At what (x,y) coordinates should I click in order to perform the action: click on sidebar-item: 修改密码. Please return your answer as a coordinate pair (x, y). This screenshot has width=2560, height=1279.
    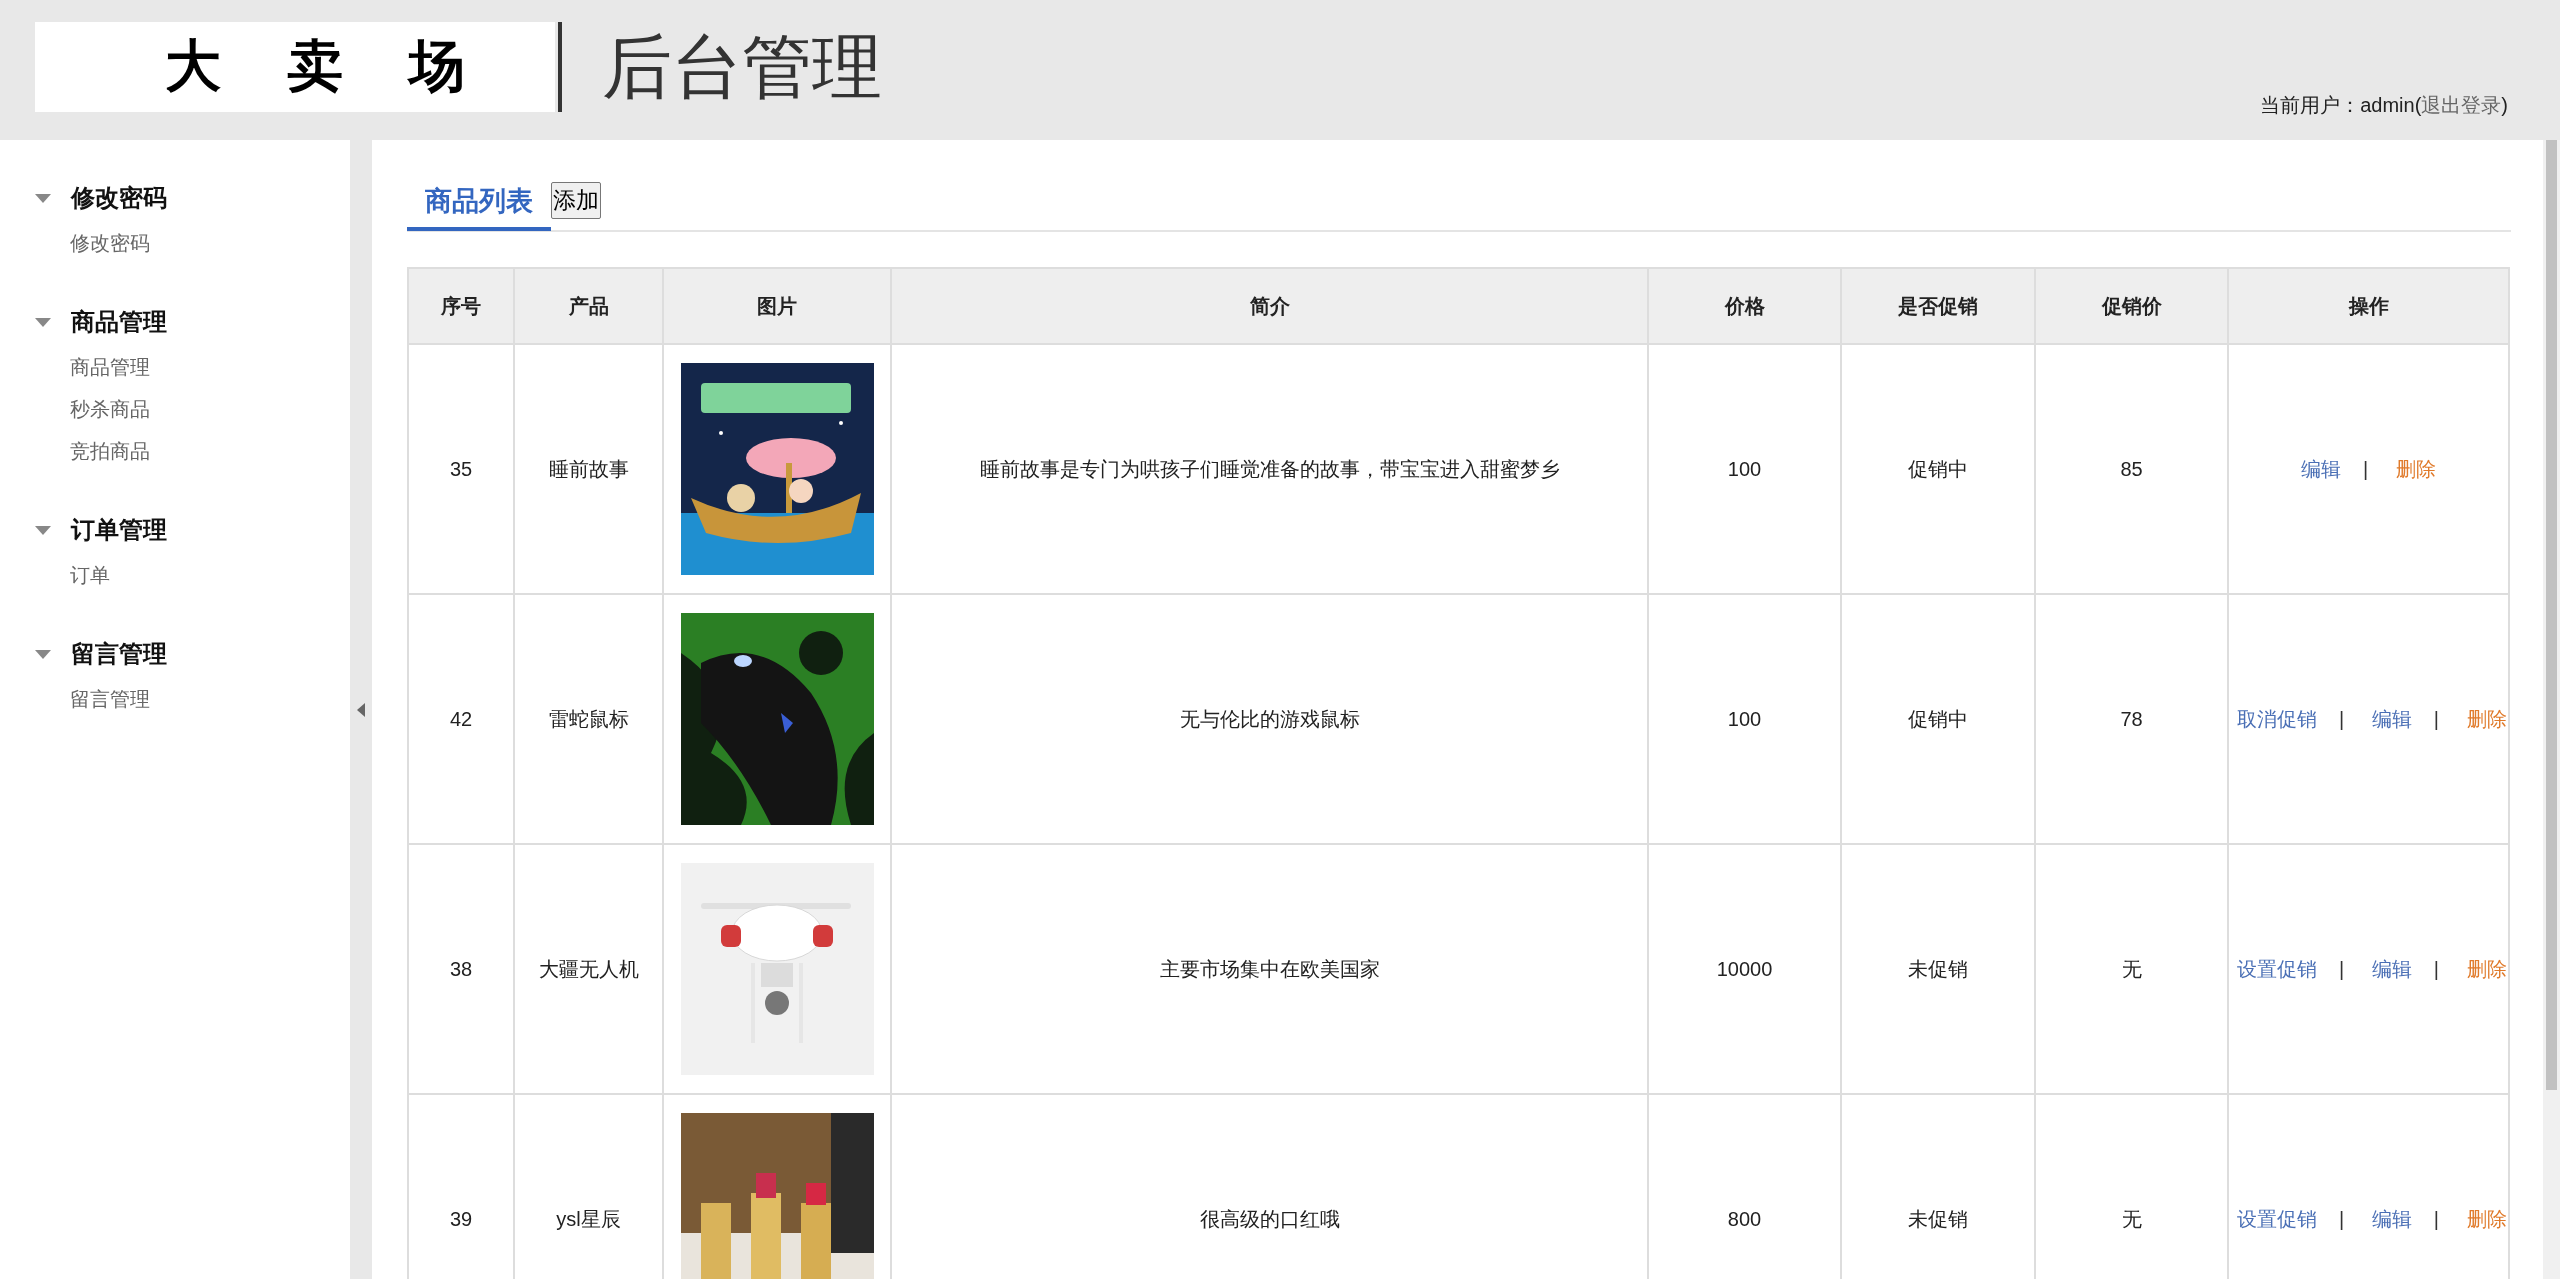
    Looking at the image, I should click on (175, 243).